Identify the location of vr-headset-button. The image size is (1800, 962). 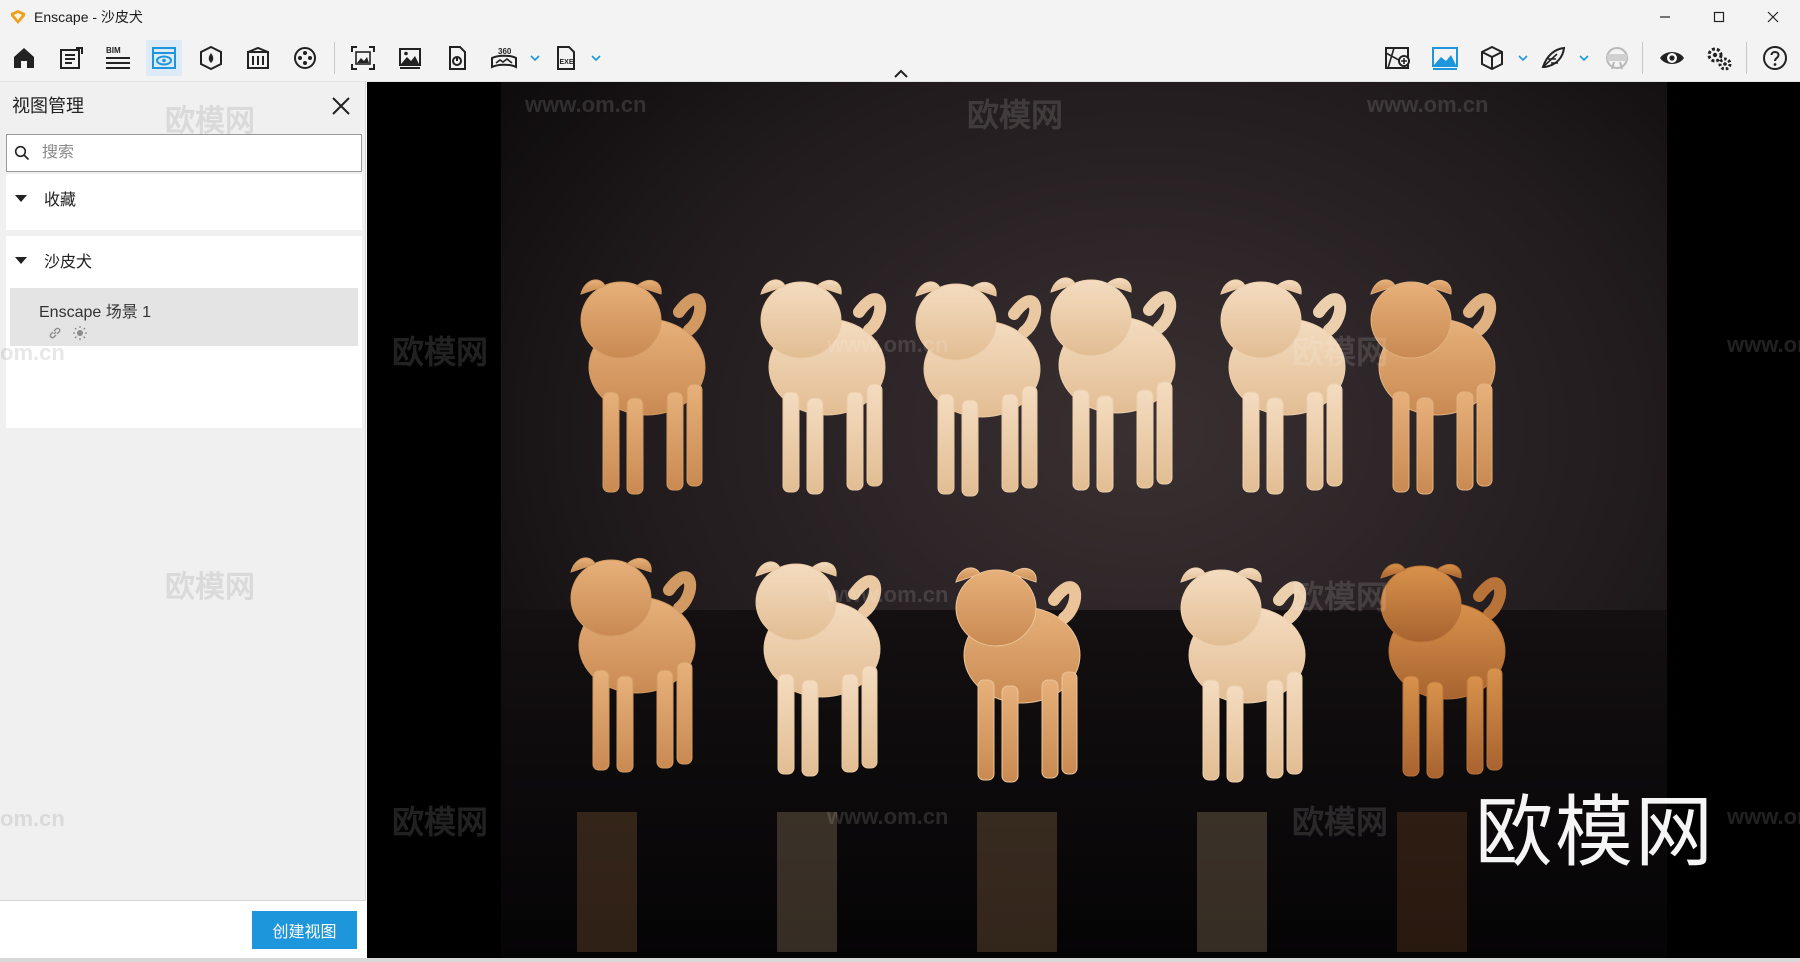
(1616, 58).